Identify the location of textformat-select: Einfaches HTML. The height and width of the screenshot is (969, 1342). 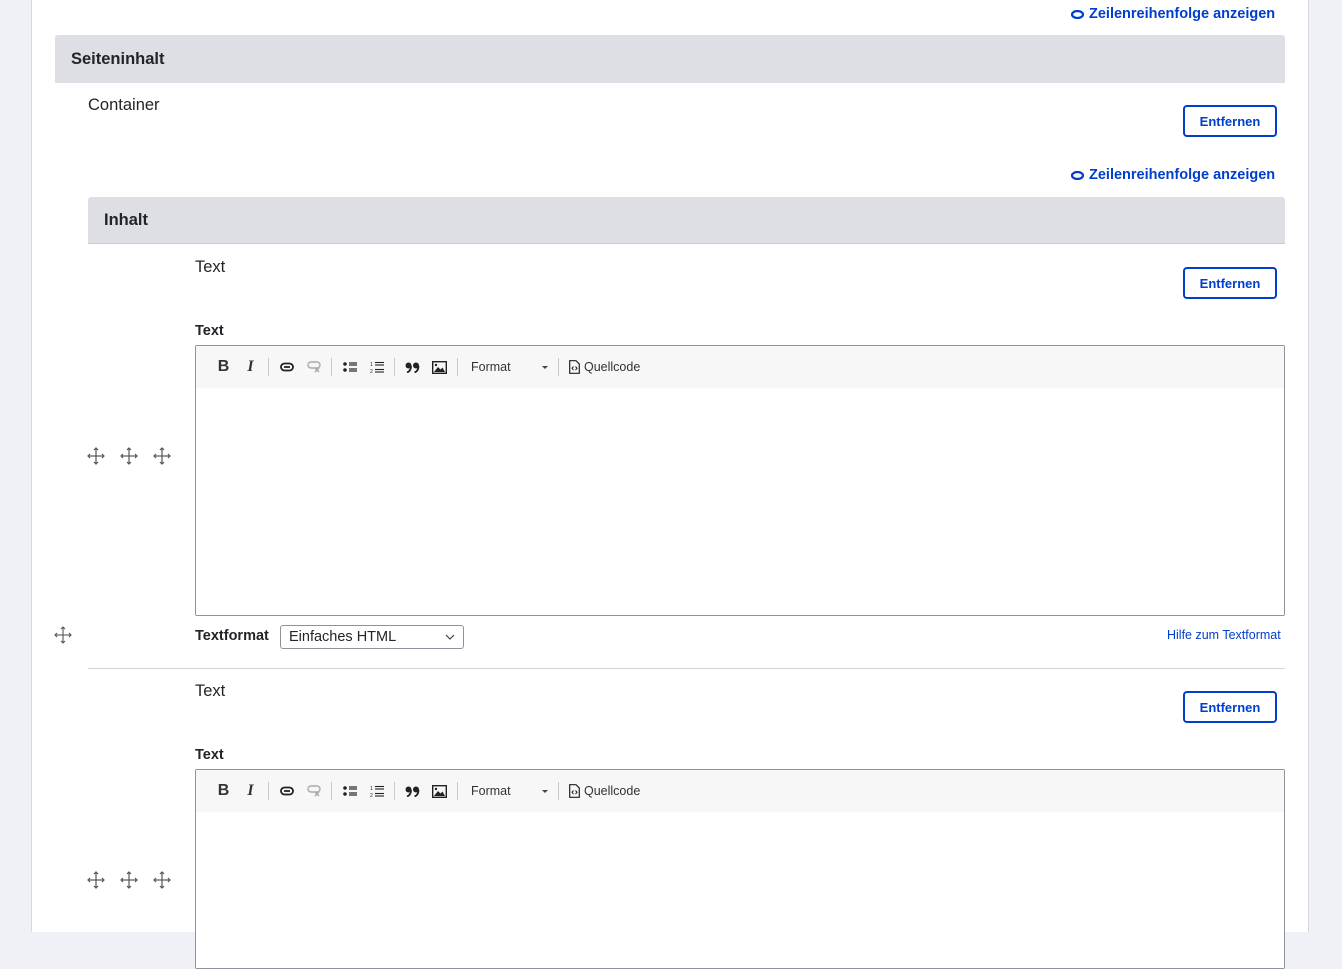
(372, 637).